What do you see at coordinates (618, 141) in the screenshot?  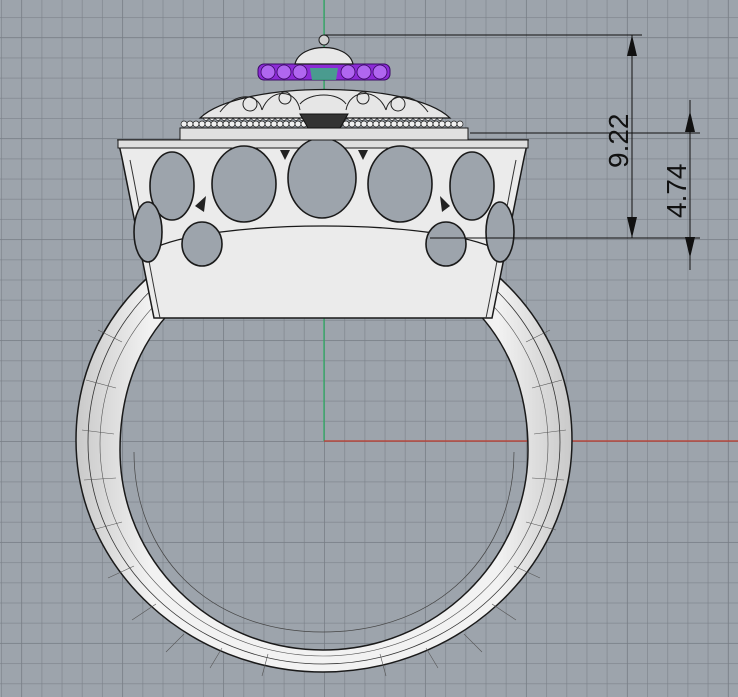 I see `dimension-outer-label: 9.22` at bounding box center [618, 141].